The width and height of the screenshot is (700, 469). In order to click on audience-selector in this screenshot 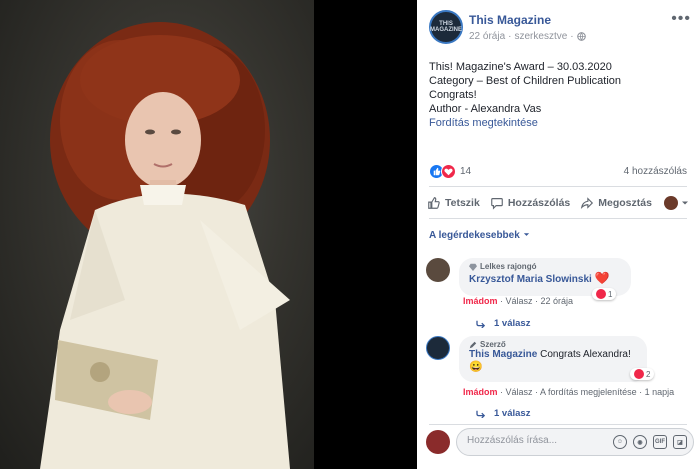, I will do `click(676, 203)`.